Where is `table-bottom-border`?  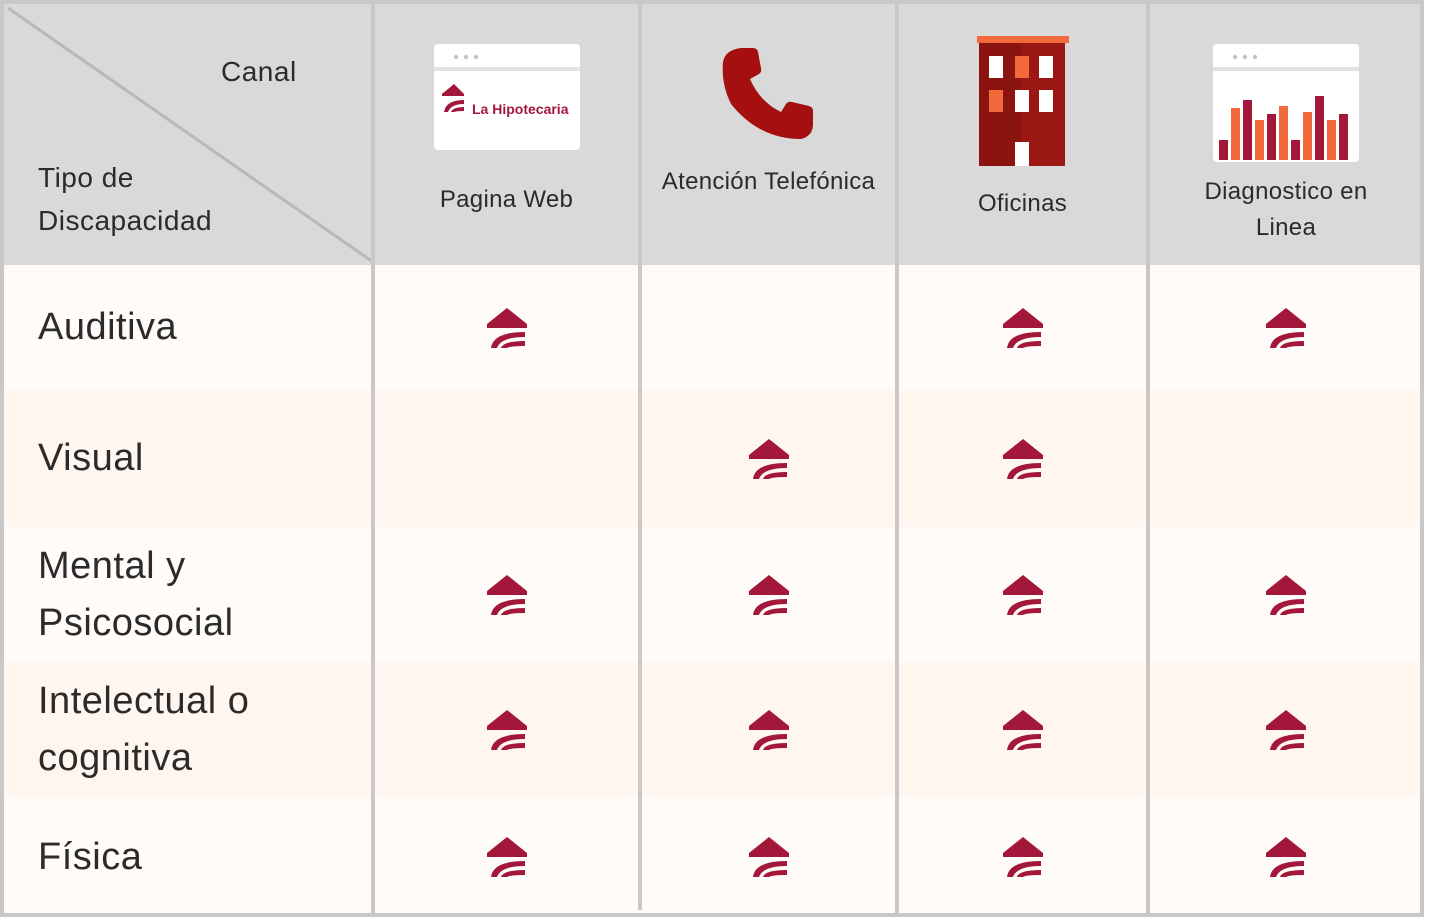 table-bottom-border is located at coordinates (712, 915).